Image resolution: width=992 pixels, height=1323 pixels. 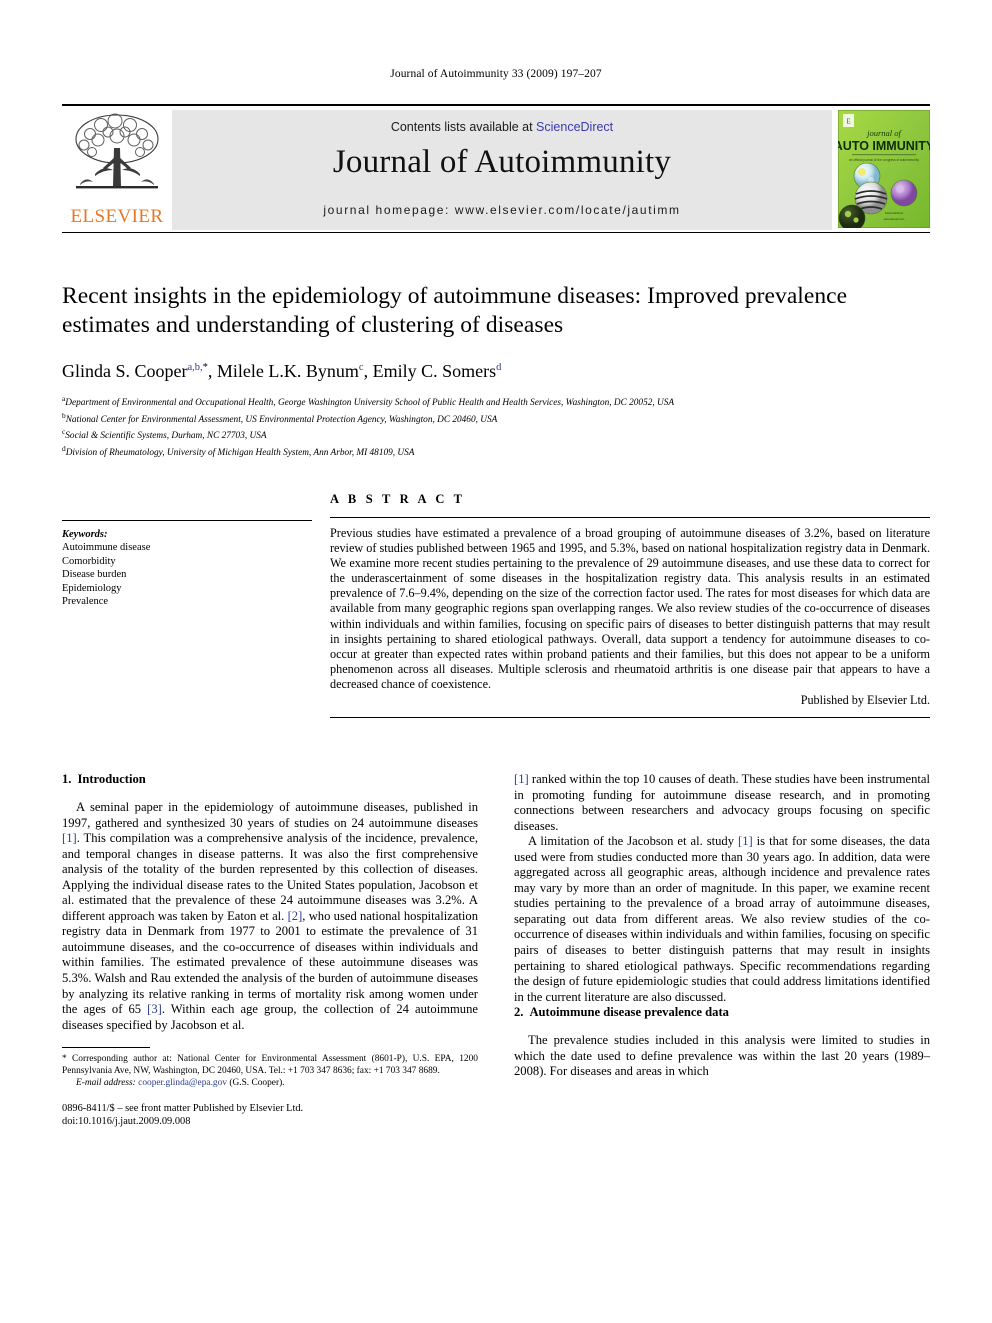 I want to click on svg-text: www.elsevier.com, so click(x=894, y=219).